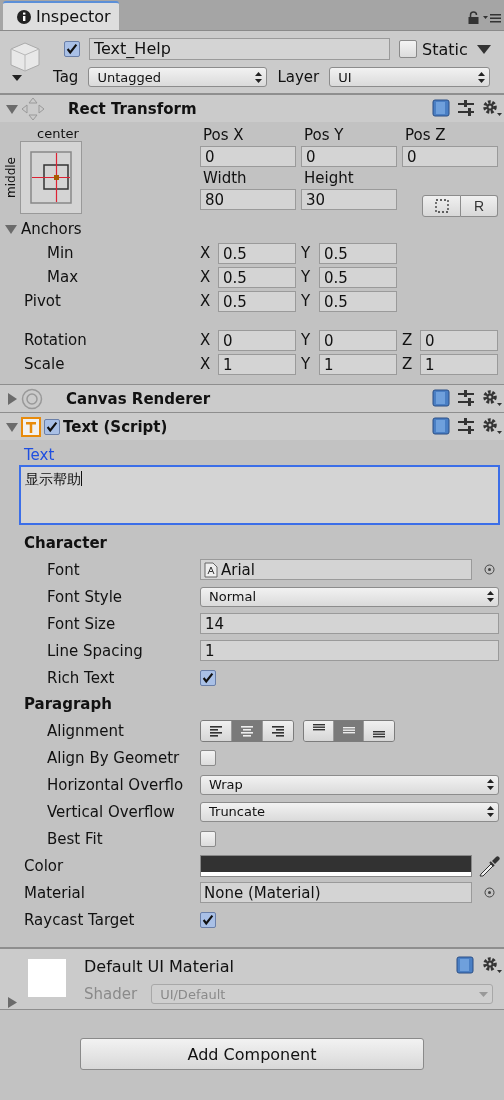 This screenshot has width=504, height=1100. Describe the element at coordinates (60, 253) in the screenshot. I see `field-label: Min` at that location.